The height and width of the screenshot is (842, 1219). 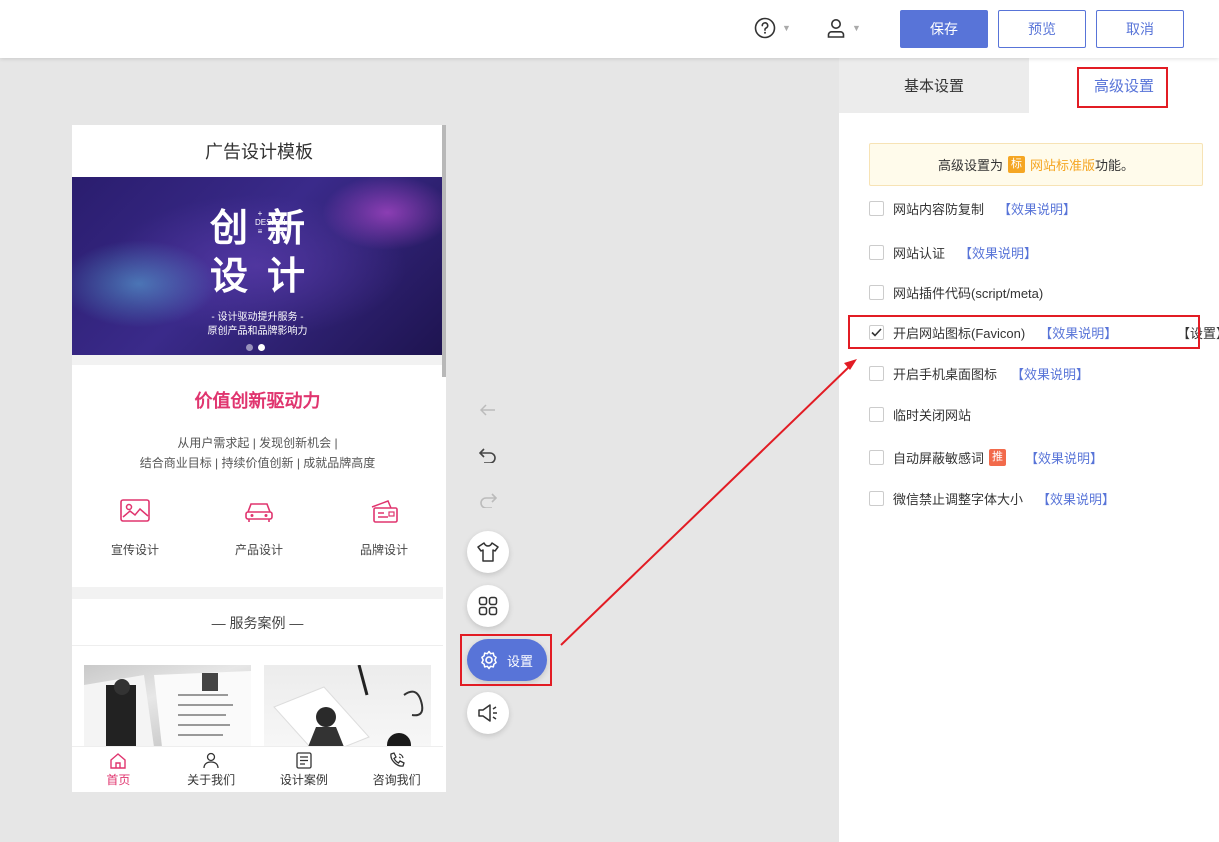 What do you see at coordinates (118, 769) in the screenshot?
I see `tab-home: 首页` at bounding box center [118, 769].